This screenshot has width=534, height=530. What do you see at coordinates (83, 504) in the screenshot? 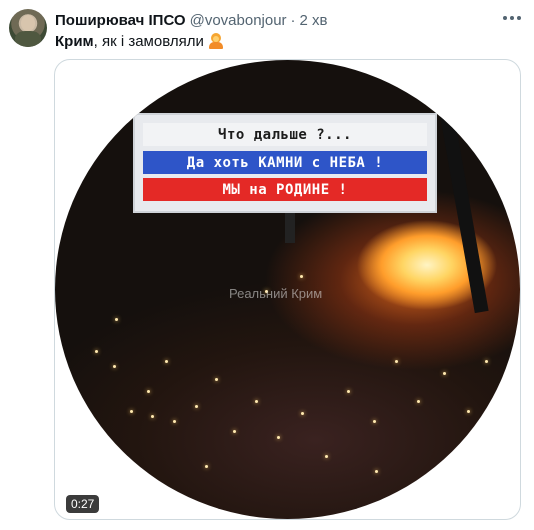
I see `video-duration-badge: 0:27` at bounding box center [83, 504].